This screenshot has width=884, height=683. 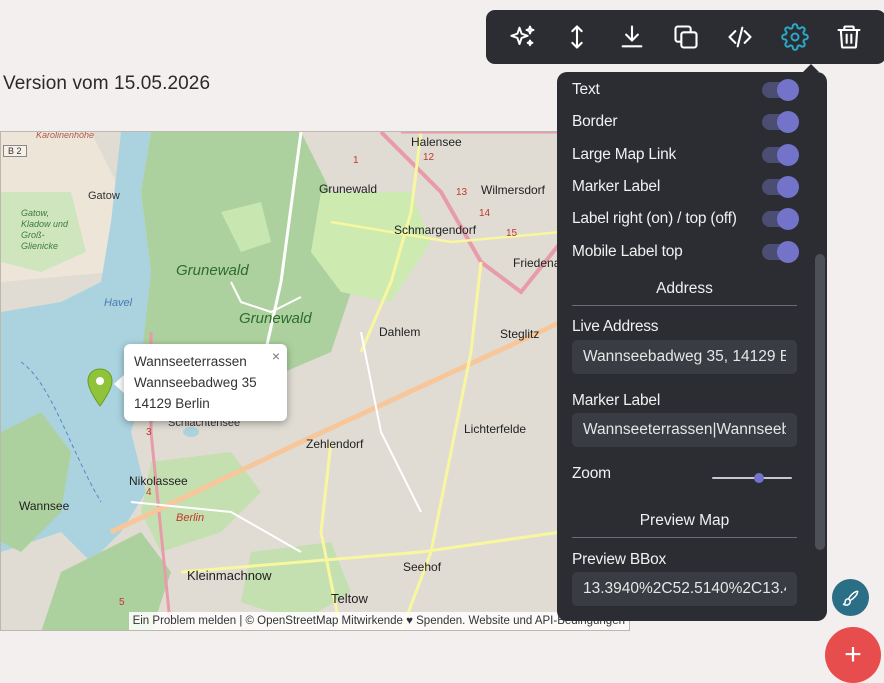 I want to click on gear-icon, so click(x=794, y=37).